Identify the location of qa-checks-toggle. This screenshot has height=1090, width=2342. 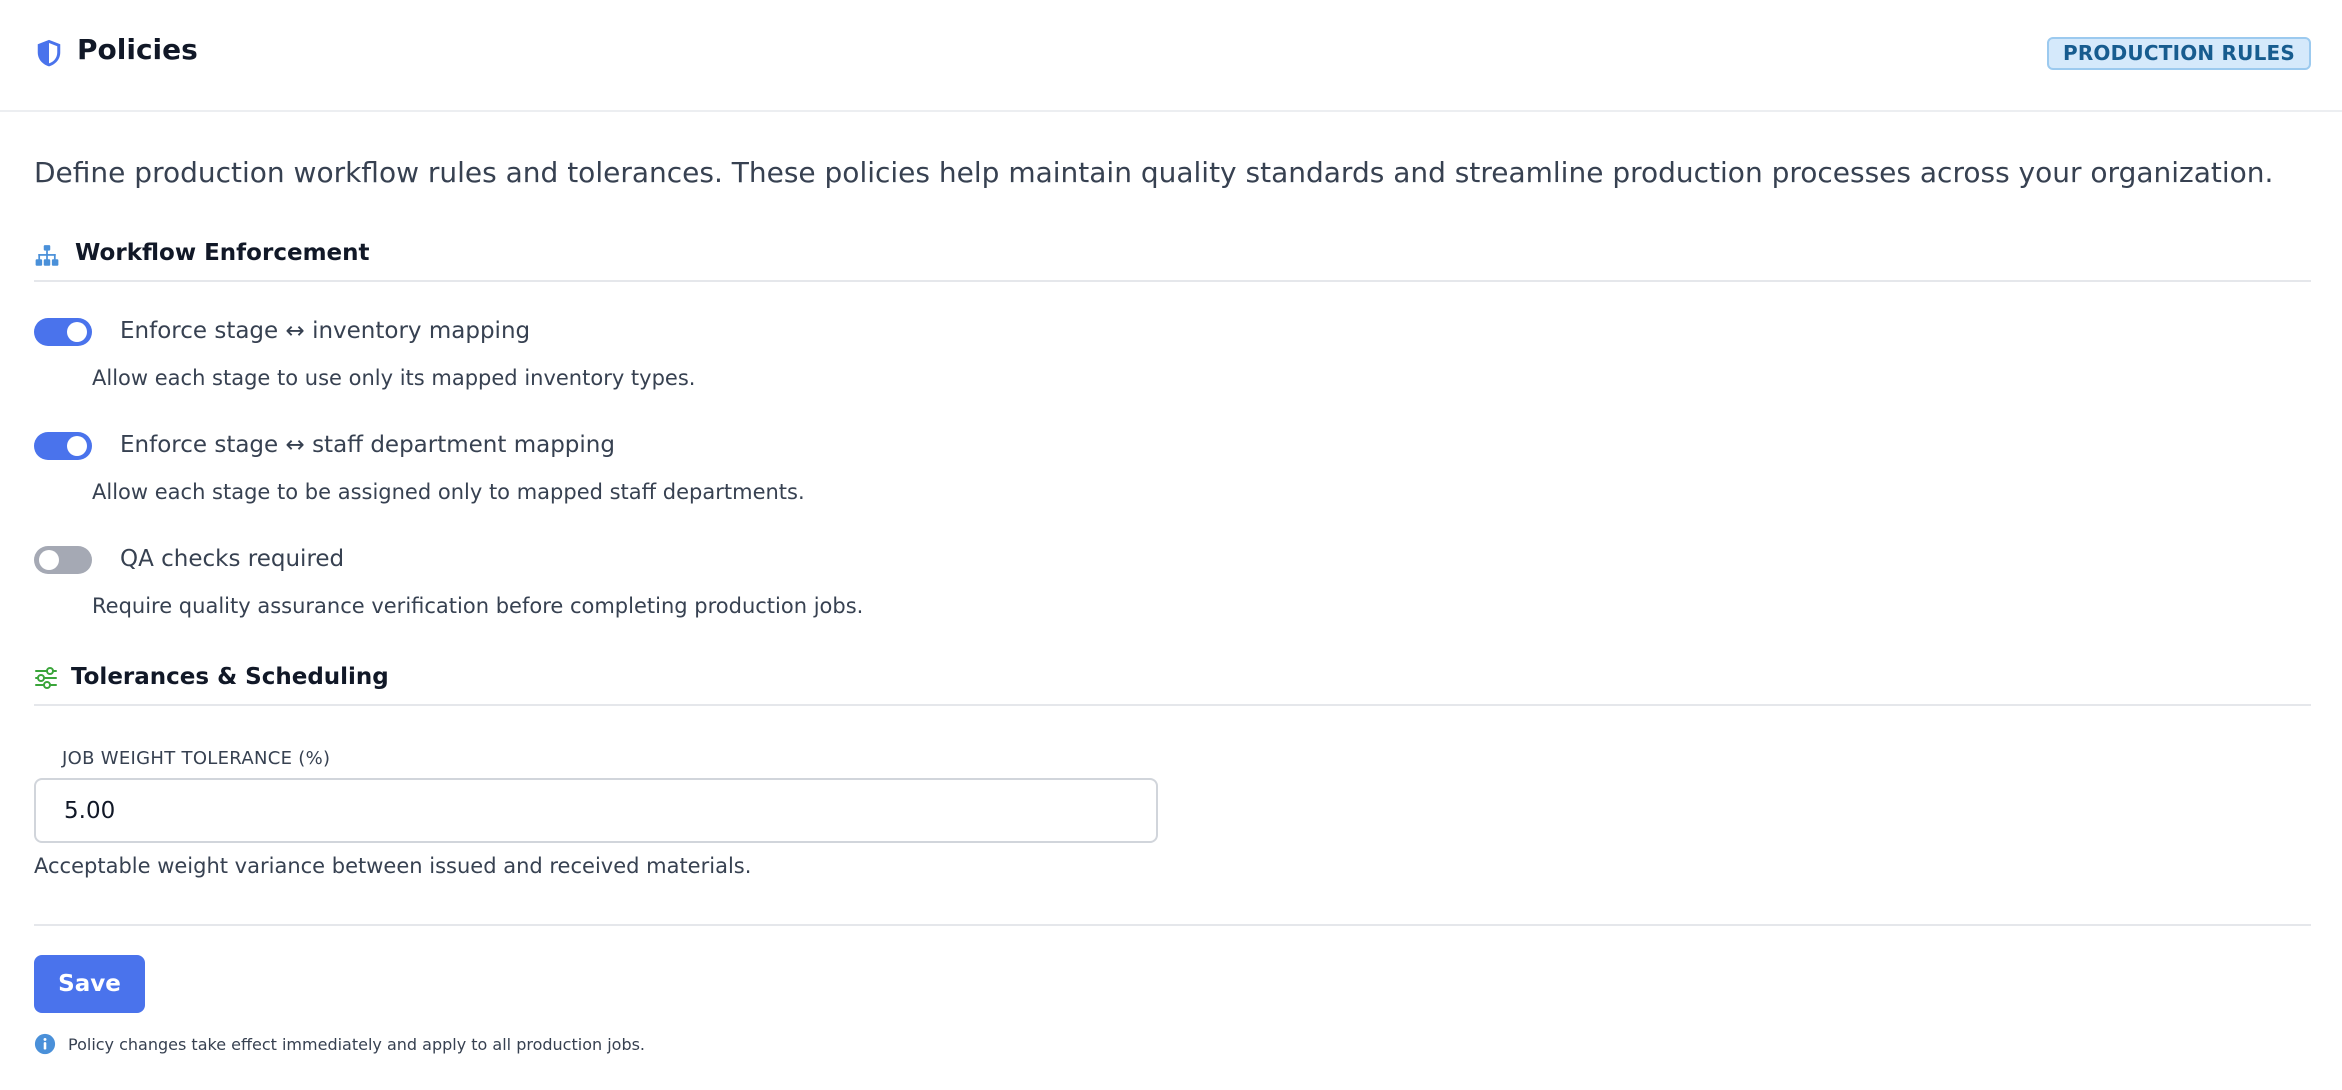
(63, 560).